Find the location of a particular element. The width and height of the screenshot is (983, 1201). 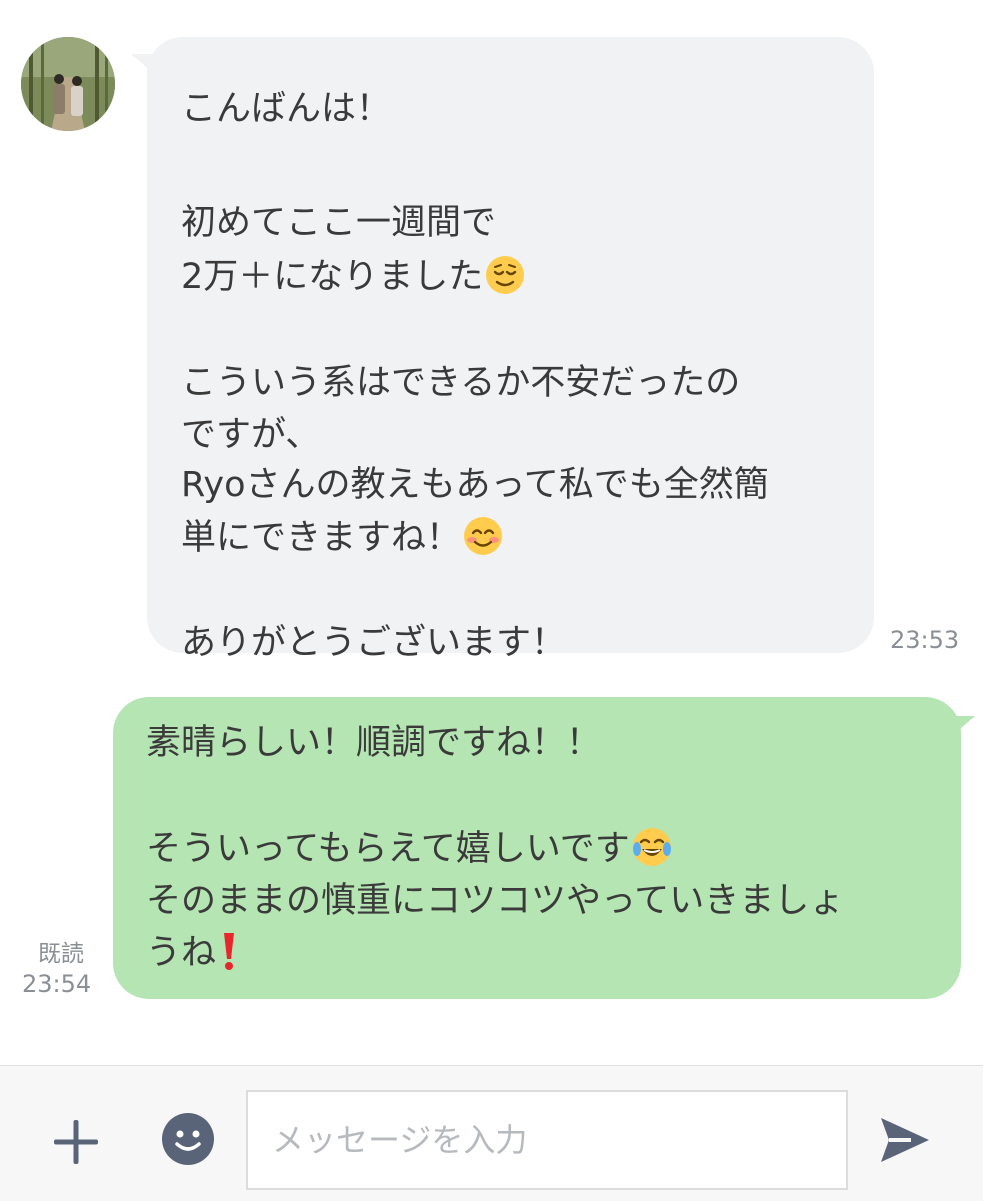

read-receipt: 既読 is located at coordinates (61, 954).